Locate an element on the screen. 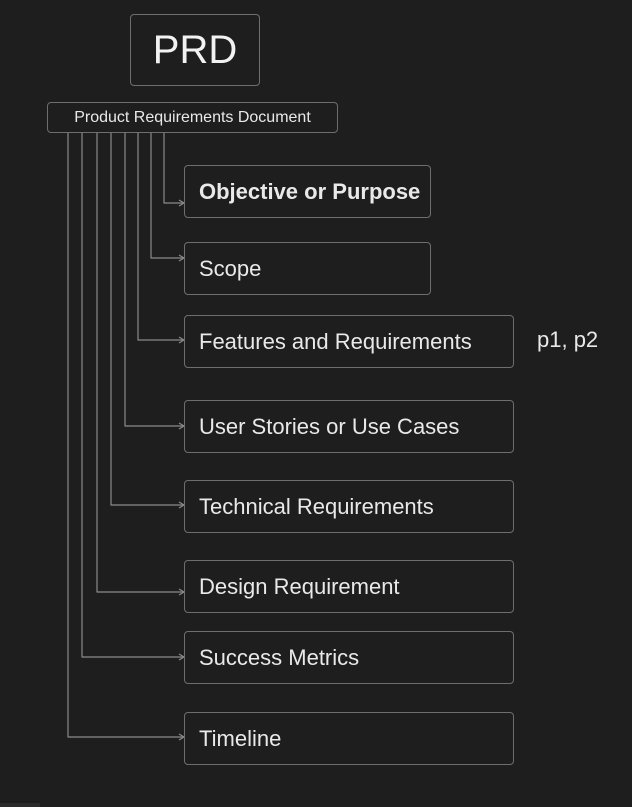  connector-features is located at coordinates (160, 237).